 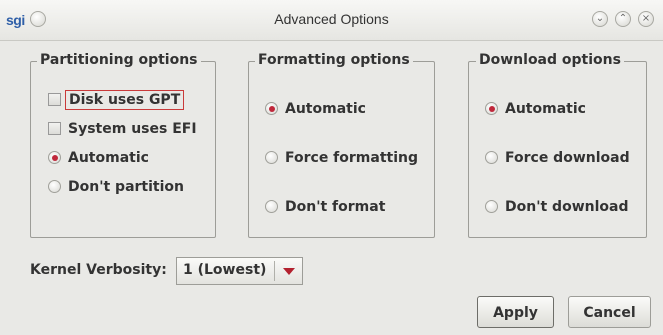 I want to click on kernel-verbosity-select: 1 (Lowest), so click(x=239, y=271).